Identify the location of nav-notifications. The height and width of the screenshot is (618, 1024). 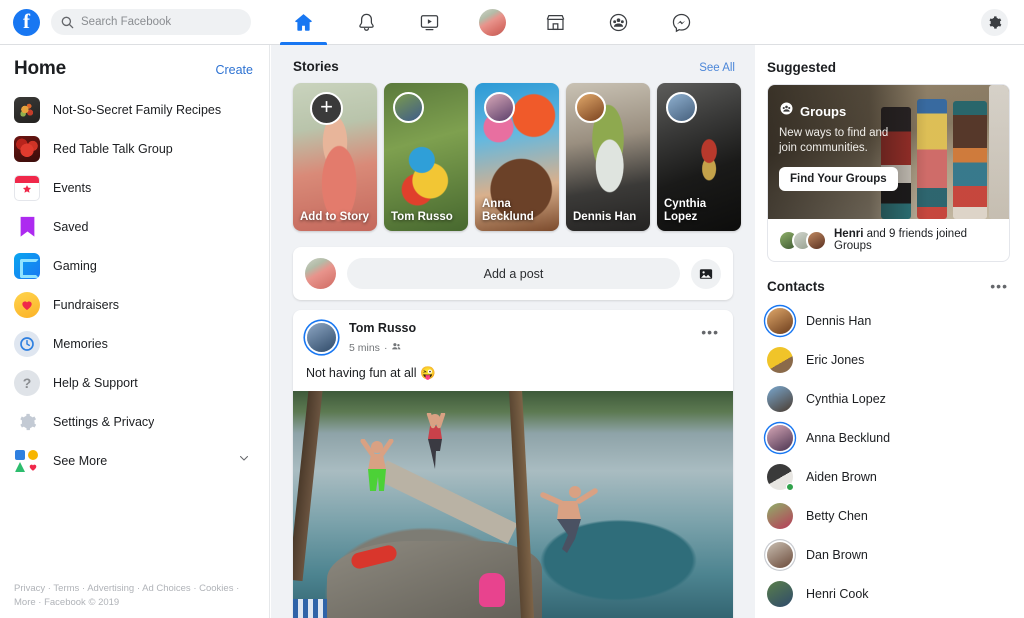
(366, 22).